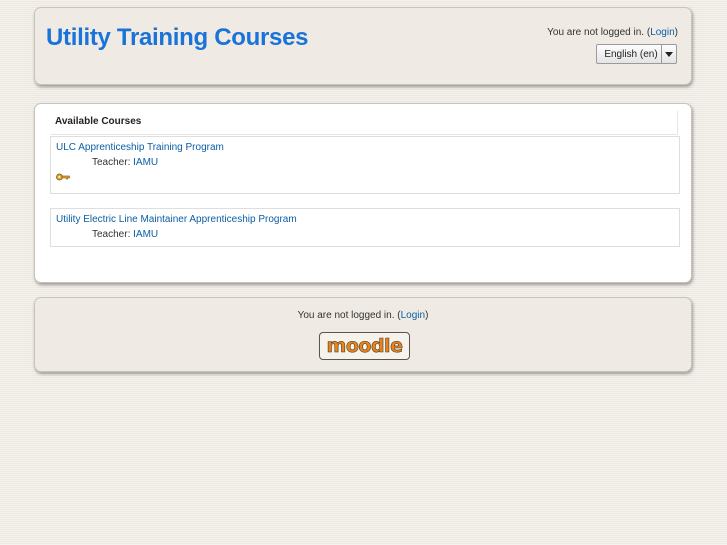 Image resolution: width=727 pixels, height=545 pixels. I want to click on footer-panel: You are not logged in. (Login) moodle, so click(363, 334).